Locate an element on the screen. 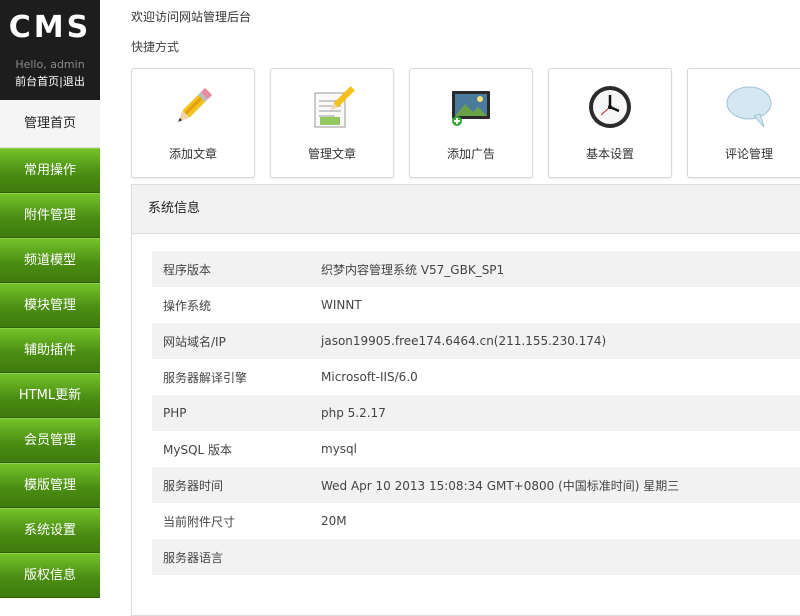 The width and height of the screenshot is (800, 616). sidebar-item-attachments: 附件管理 is located at coordinates (50, 215).